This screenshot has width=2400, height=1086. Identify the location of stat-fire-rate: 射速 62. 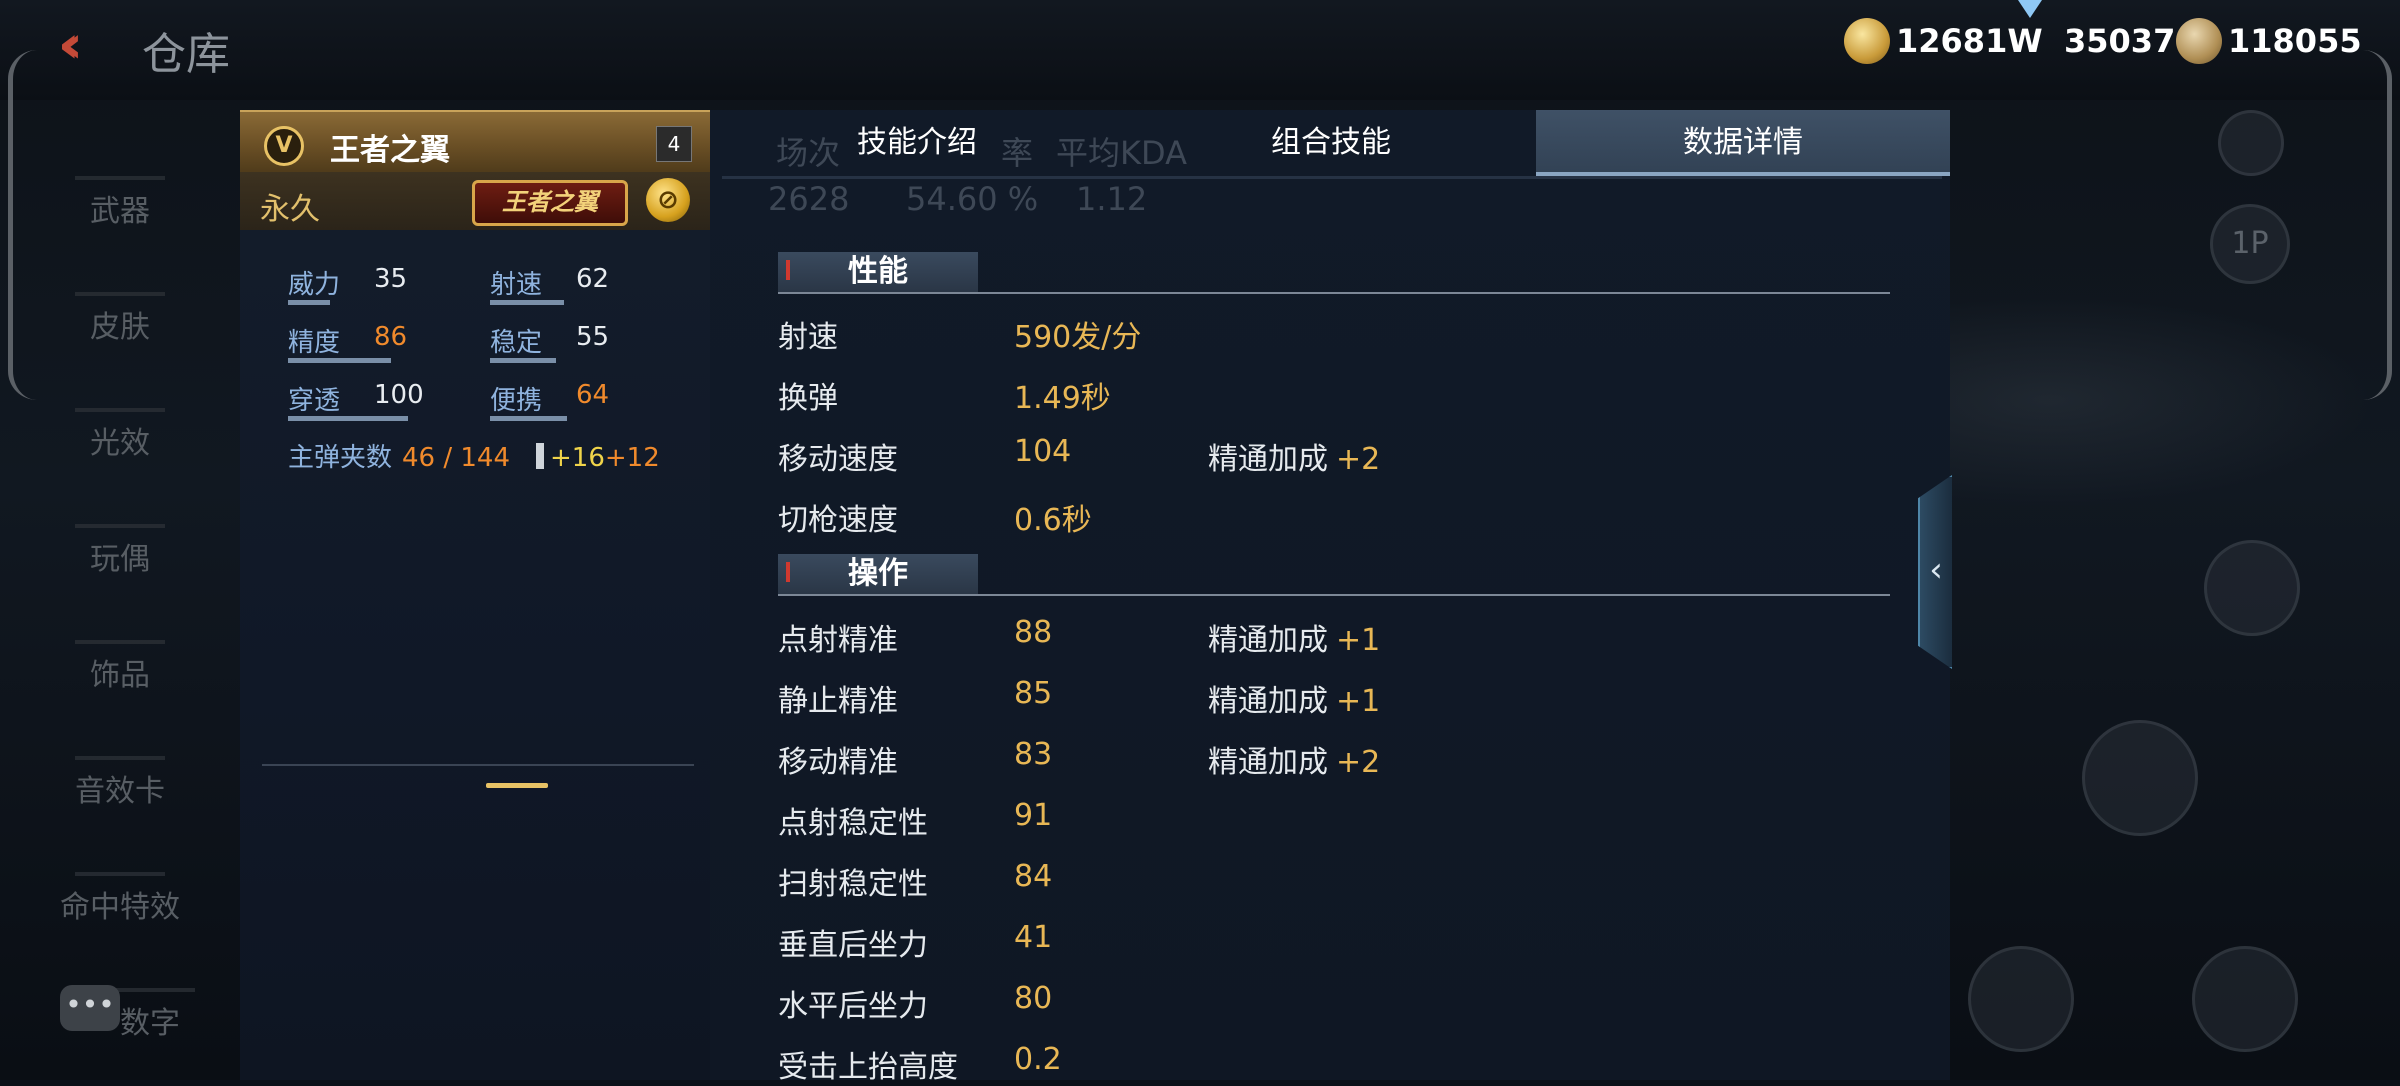
(549, 284).